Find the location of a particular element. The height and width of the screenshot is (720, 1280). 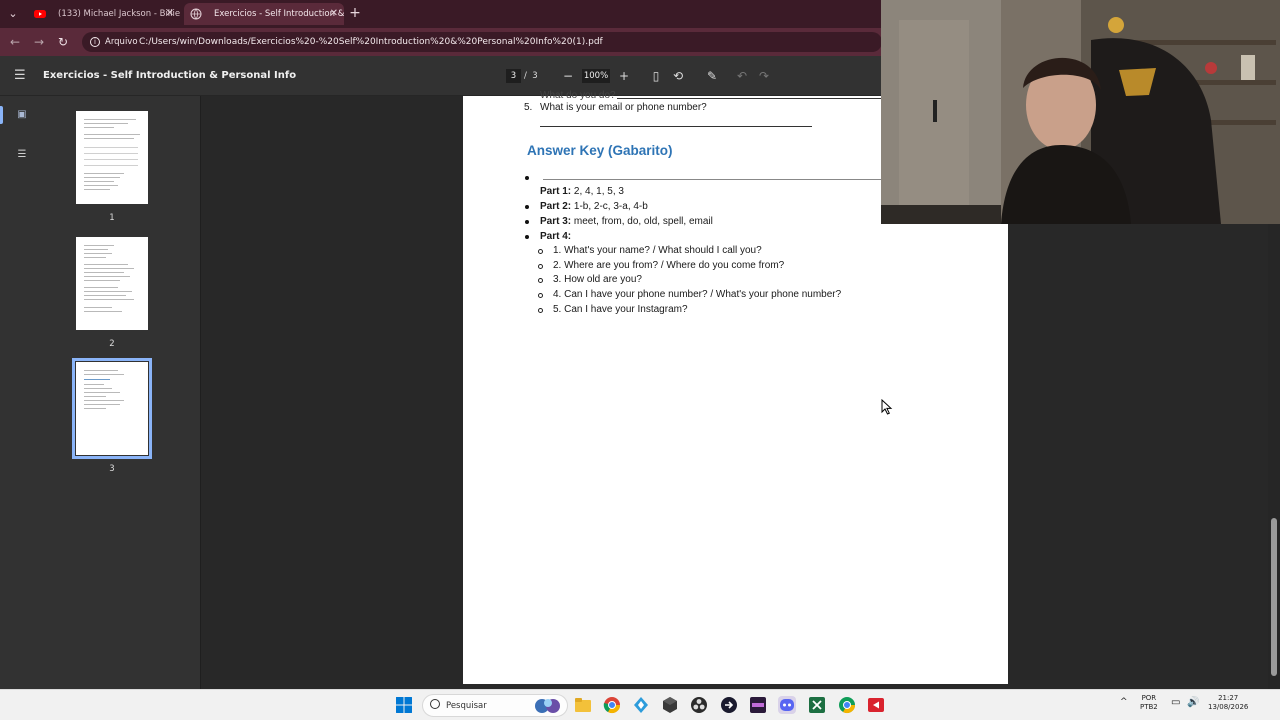

thumbnail-label: 1 is located at coordinates (112, 218).